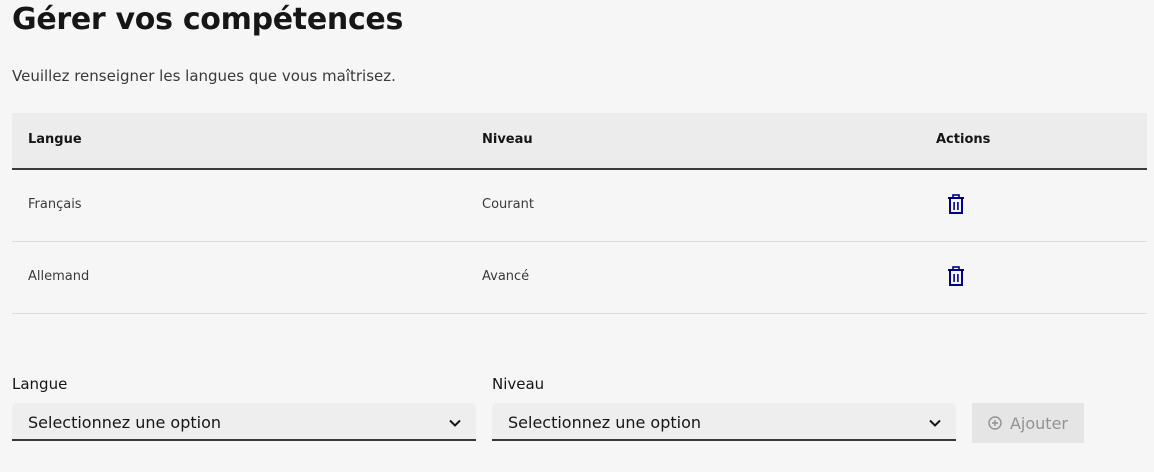 This screenshot has width=1154, height=472. What do you see at coordinates (506, 276) in the screenshot?
I see `cell-niveau: Avancé` at bounding box center [506, 276].